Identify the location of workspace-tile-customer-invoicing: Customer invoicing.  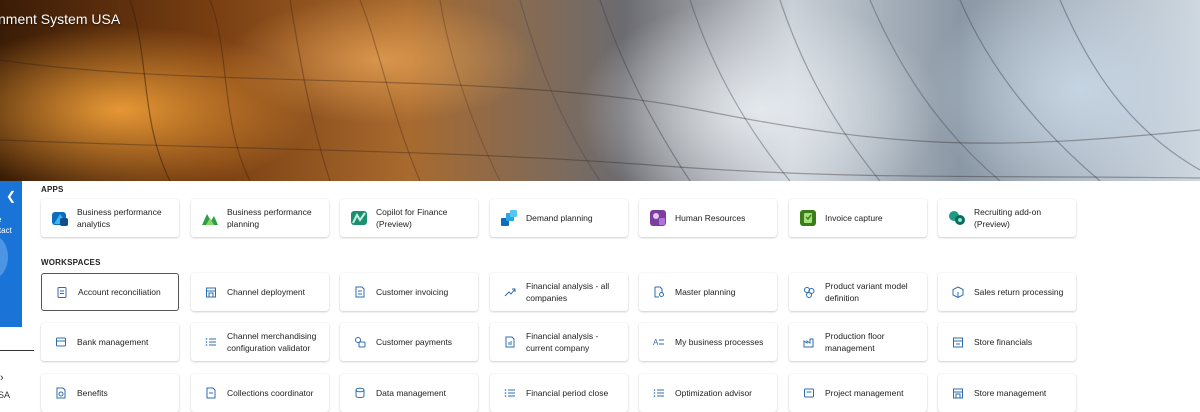
(409, 292).